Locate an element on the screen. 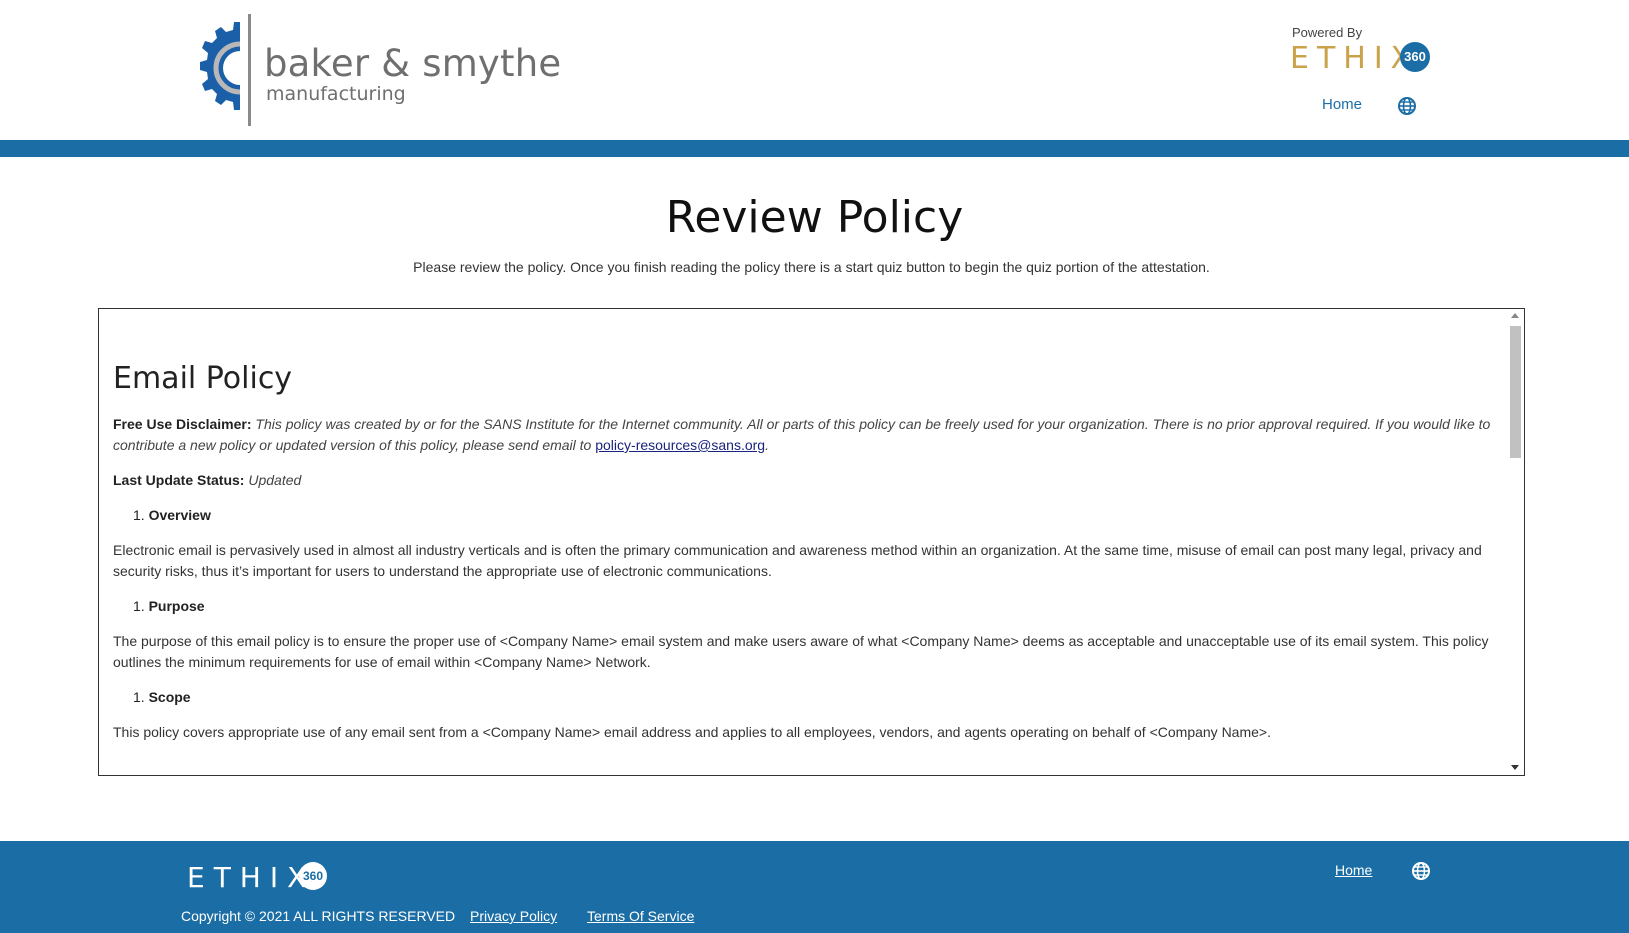 Image resolution: width=1629 pixels, height=933 pixels. gear-logo-icon is located at coordinates (228, 70).